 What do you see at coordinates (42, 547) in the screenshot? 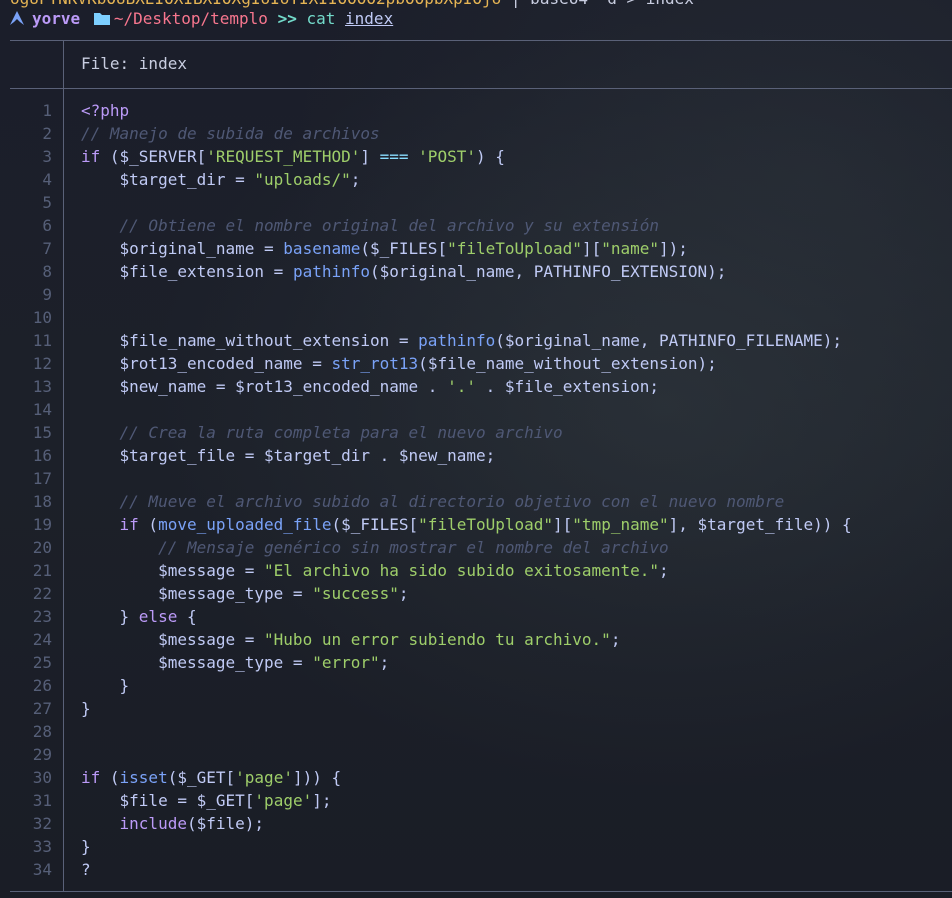
I see `line-number: 20` at bounding box center [42, 547].